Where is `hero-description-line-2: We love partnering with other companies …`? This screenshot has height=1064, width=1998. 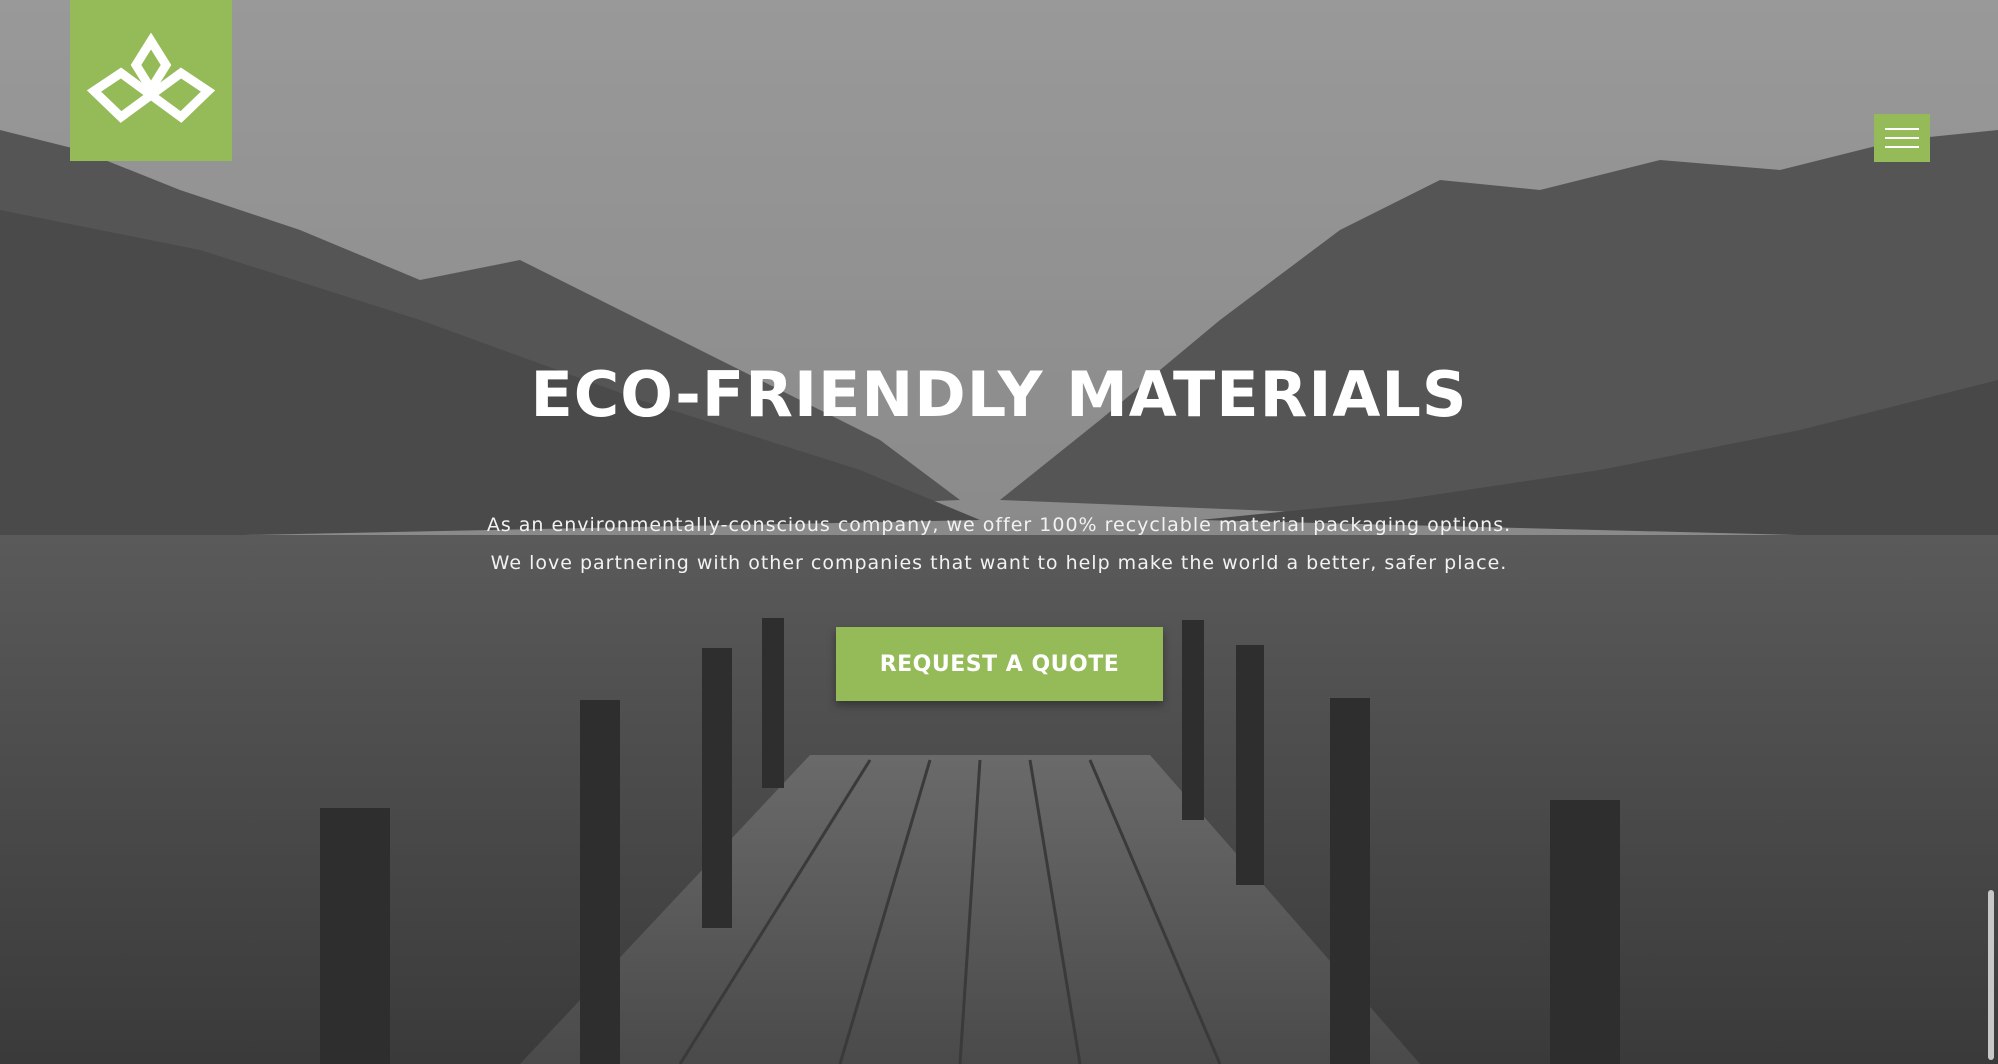 hero-description-line-2: We love partnering with other companies … is located at coordinates (999, 563).